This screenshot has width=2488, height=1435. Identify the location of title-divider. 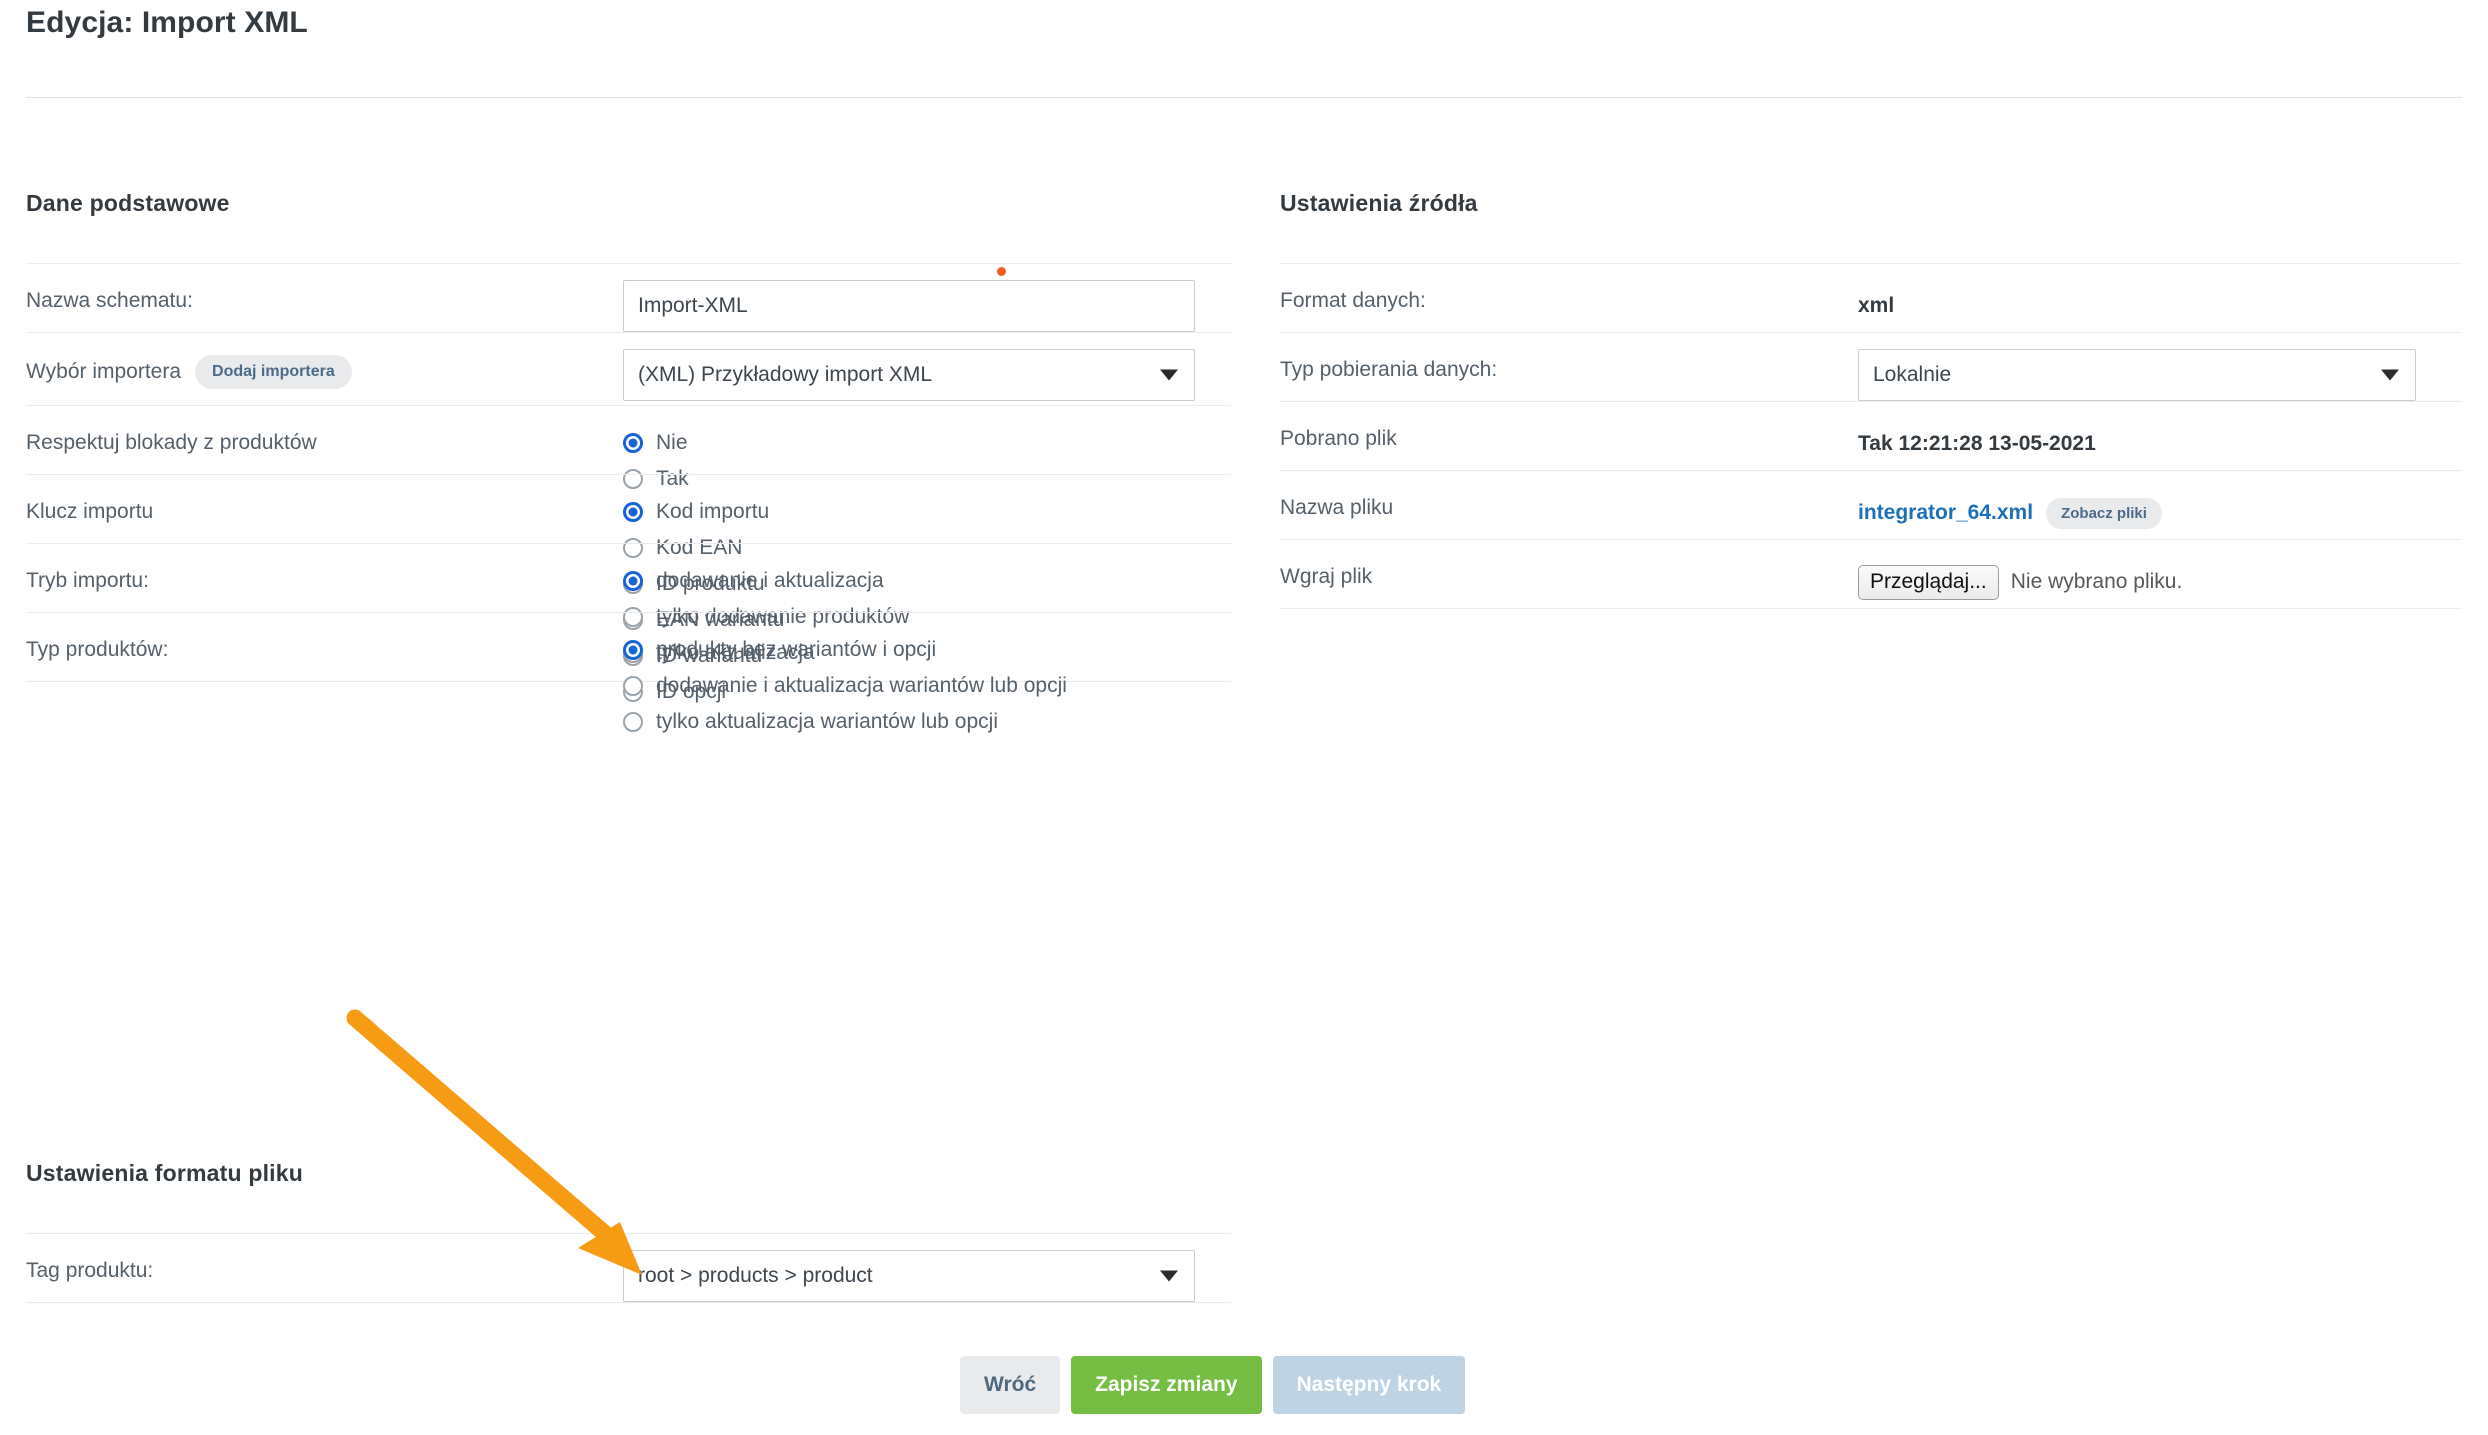
(1244, 97).